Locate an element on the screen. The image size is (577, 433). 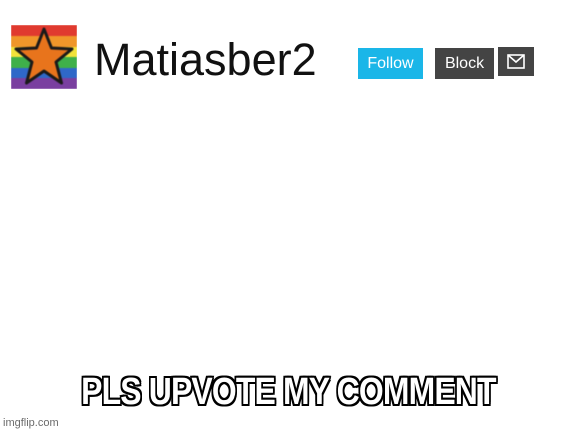
username: Matiasber2 is located at coordinates (205, 60).